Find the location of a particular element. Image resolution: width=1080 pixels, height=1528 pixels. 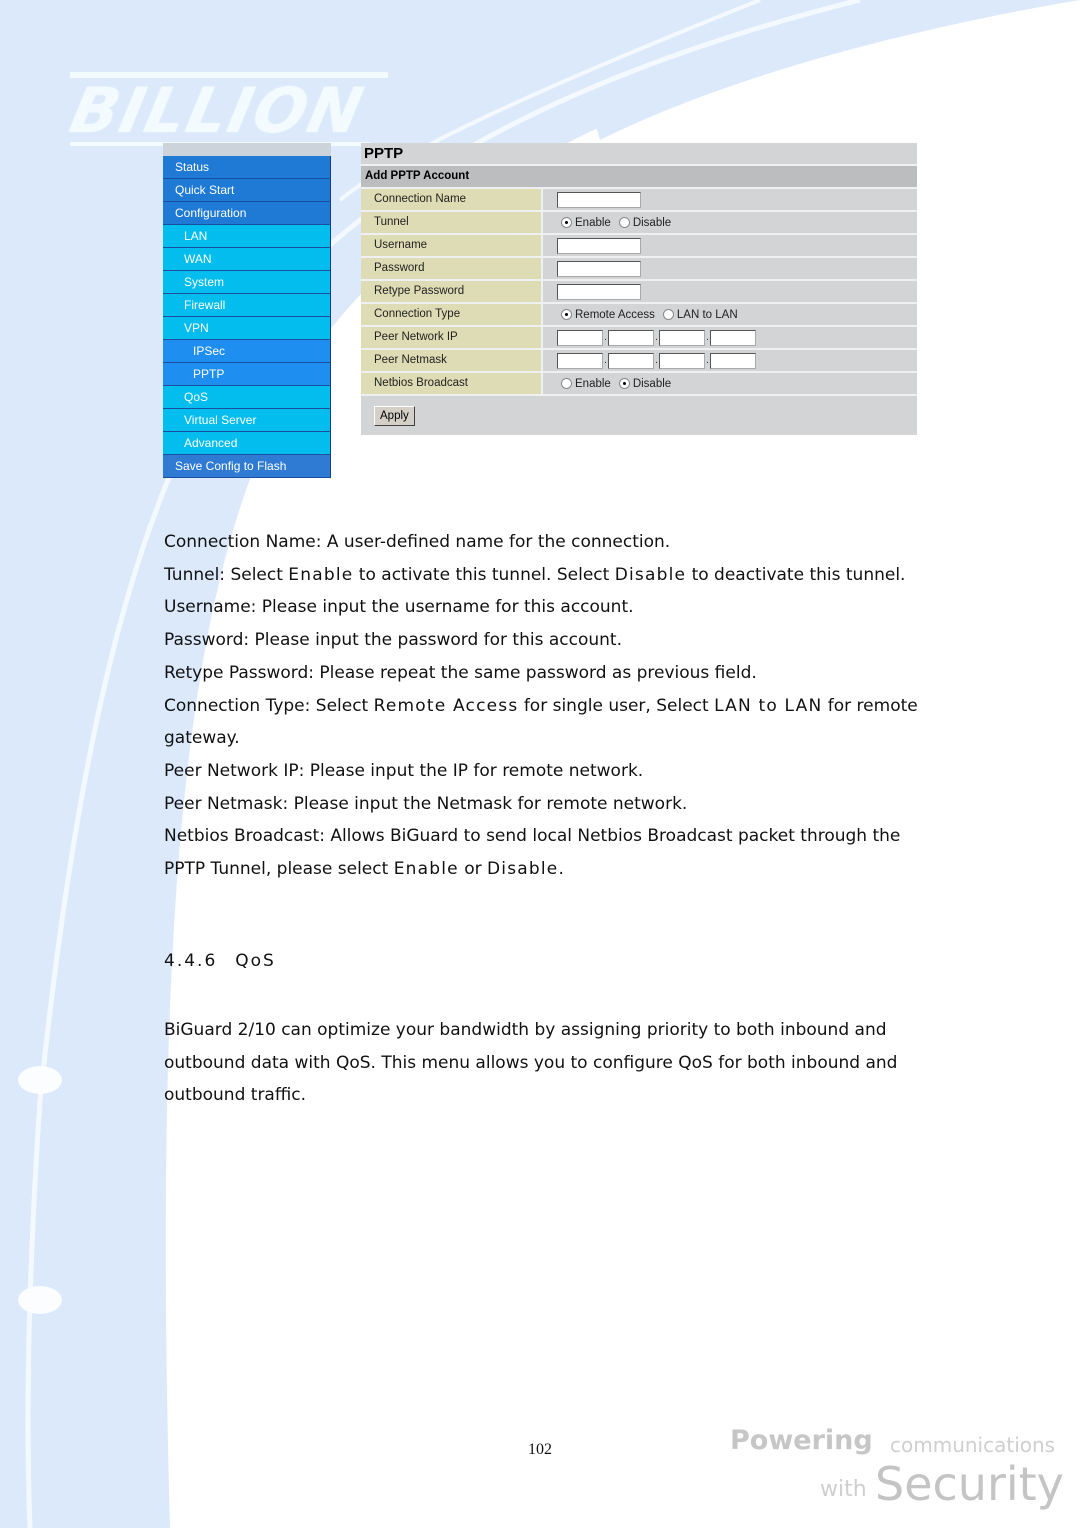

logo-text: BILLION is located at coordinates (217, 110).